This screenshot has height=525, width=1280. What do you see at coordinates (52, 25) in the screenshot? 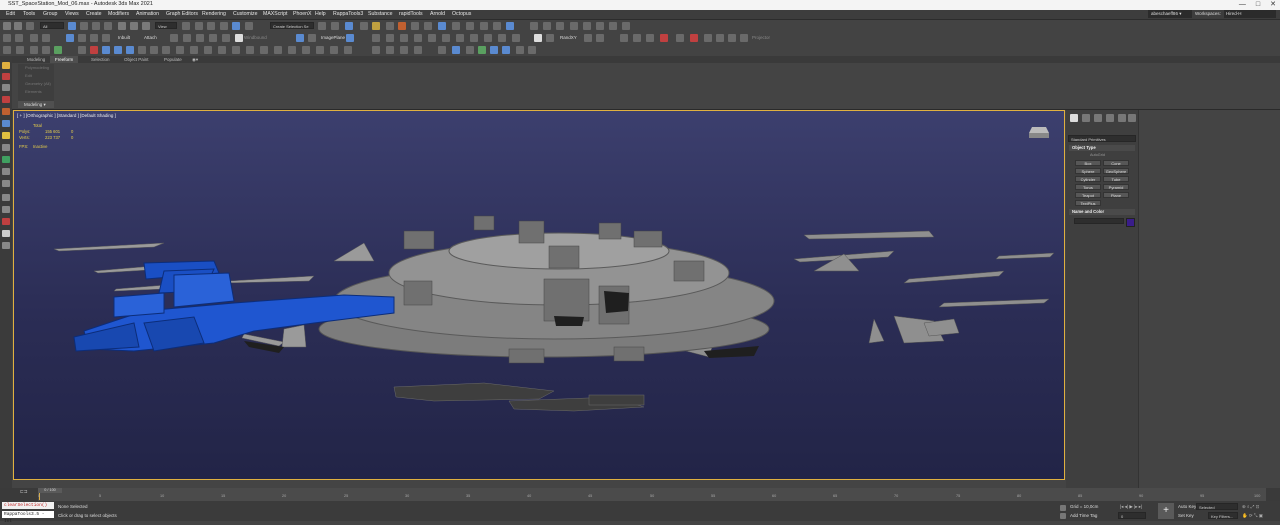
I see `selection-filter-dropdown: All` at bounding box center [52, 25].